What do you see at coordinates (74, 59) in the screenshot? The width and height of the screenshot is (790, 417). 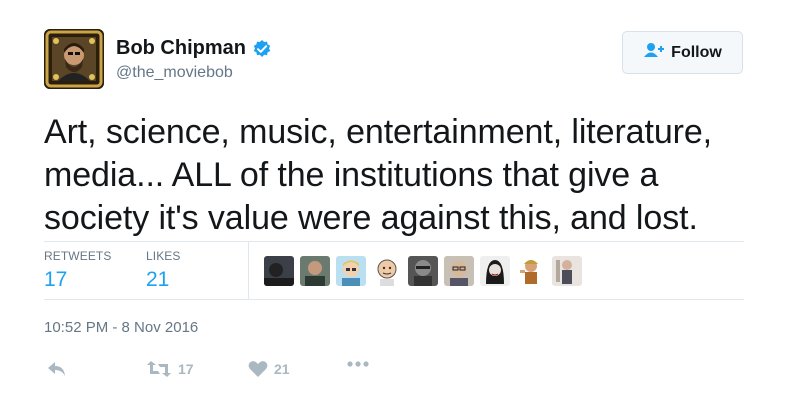 I see `author-avatar` at bounding box center [74, 59].